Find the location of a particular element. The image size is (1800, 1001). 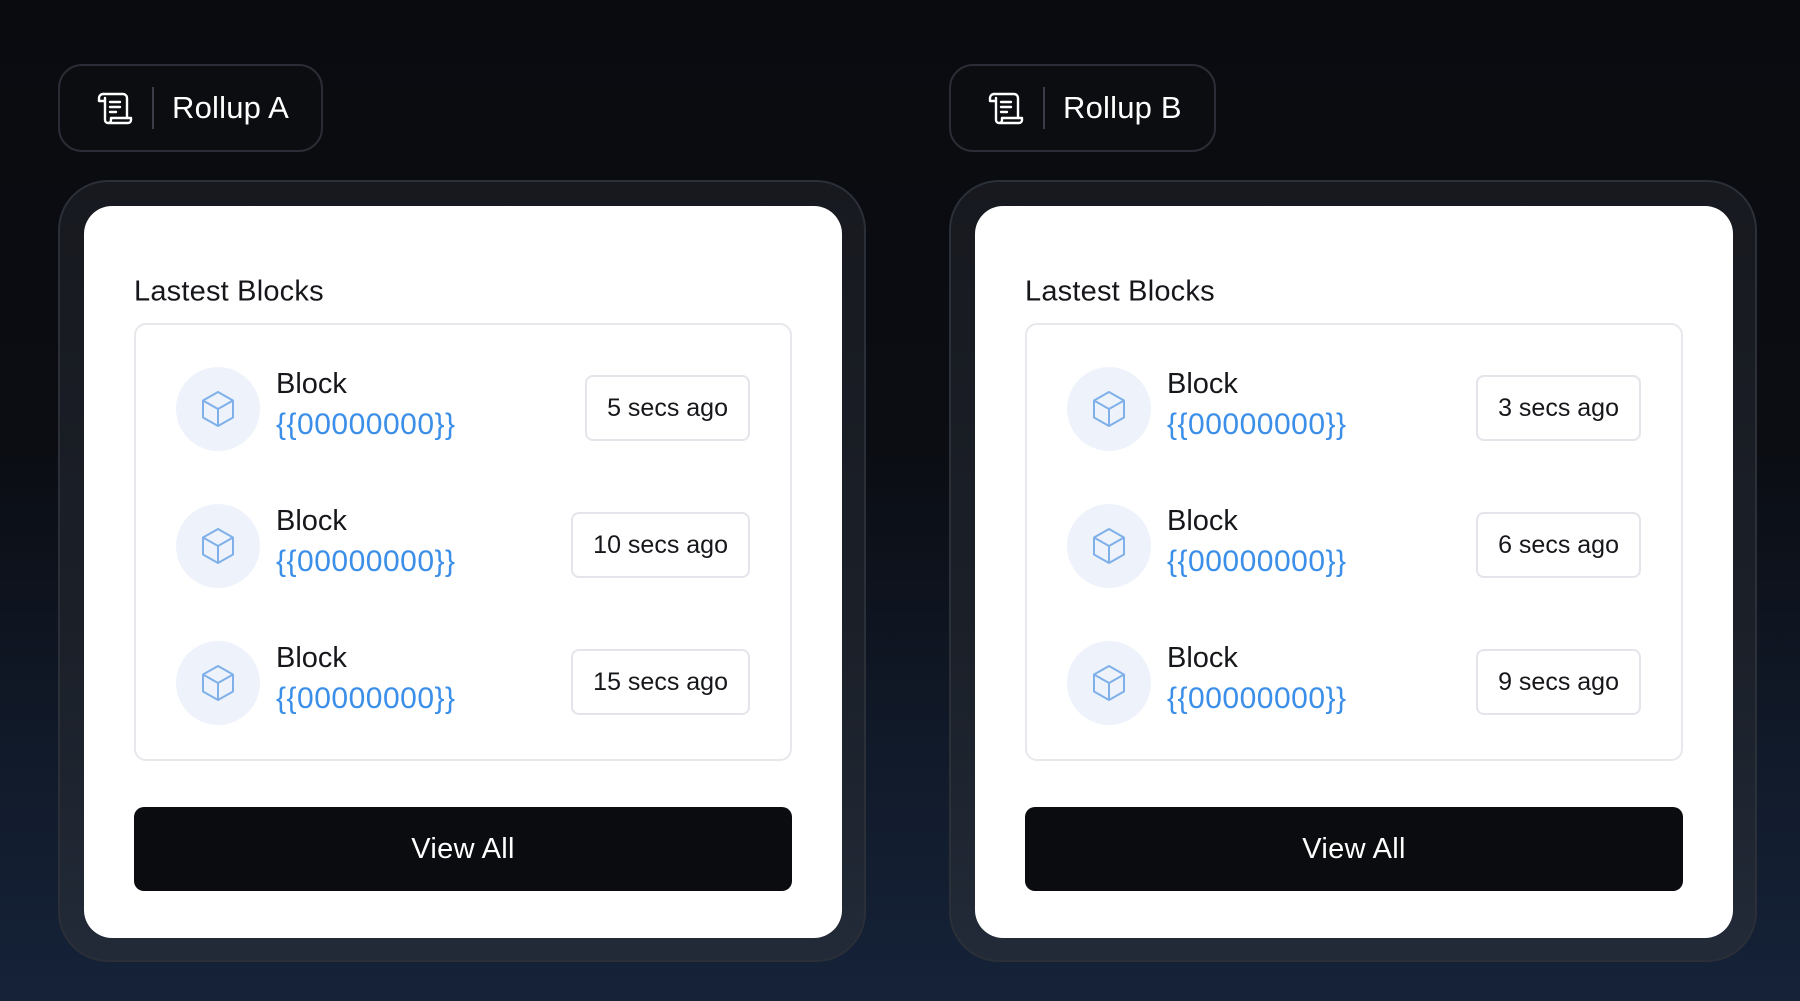

rollup-b-chip: Rollup B is located at coordinates (1082, 108).